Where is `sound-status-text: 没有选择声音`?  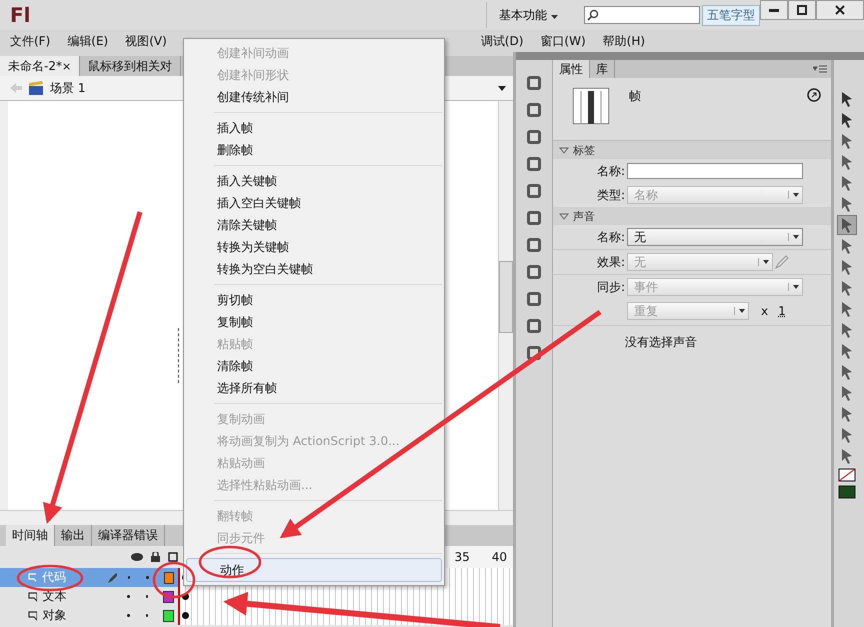 sound-status-text: 没有选择声音 is located at coordinates (692, 338).